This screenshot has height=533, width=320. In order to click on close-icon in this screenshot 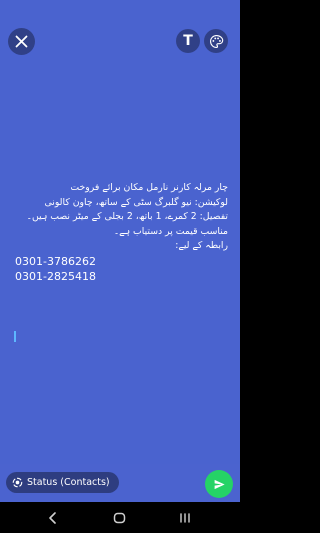, I will do `click(21, 41)`.